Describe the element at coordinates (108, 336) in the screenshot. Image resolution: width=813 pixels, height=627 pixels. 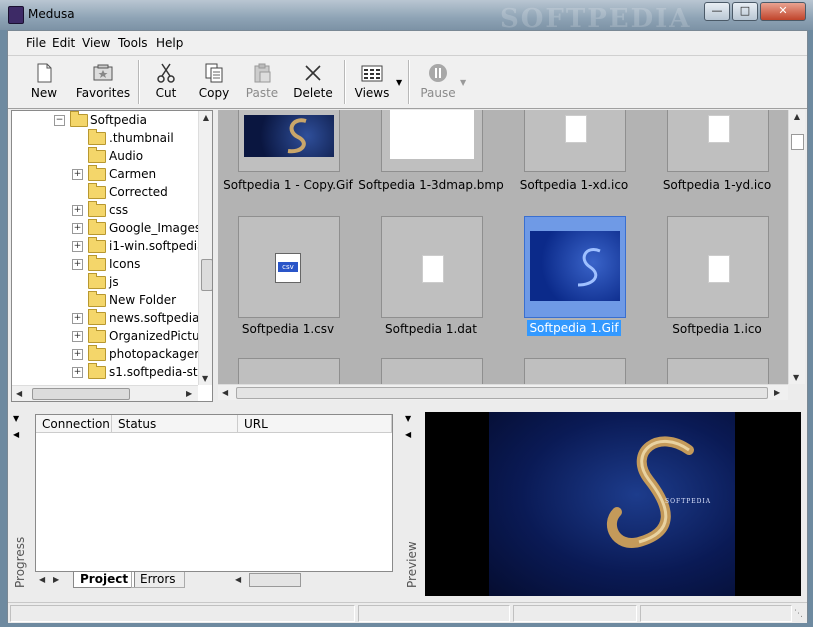
I see `tree-item: + OrganizedPictur` at that location.